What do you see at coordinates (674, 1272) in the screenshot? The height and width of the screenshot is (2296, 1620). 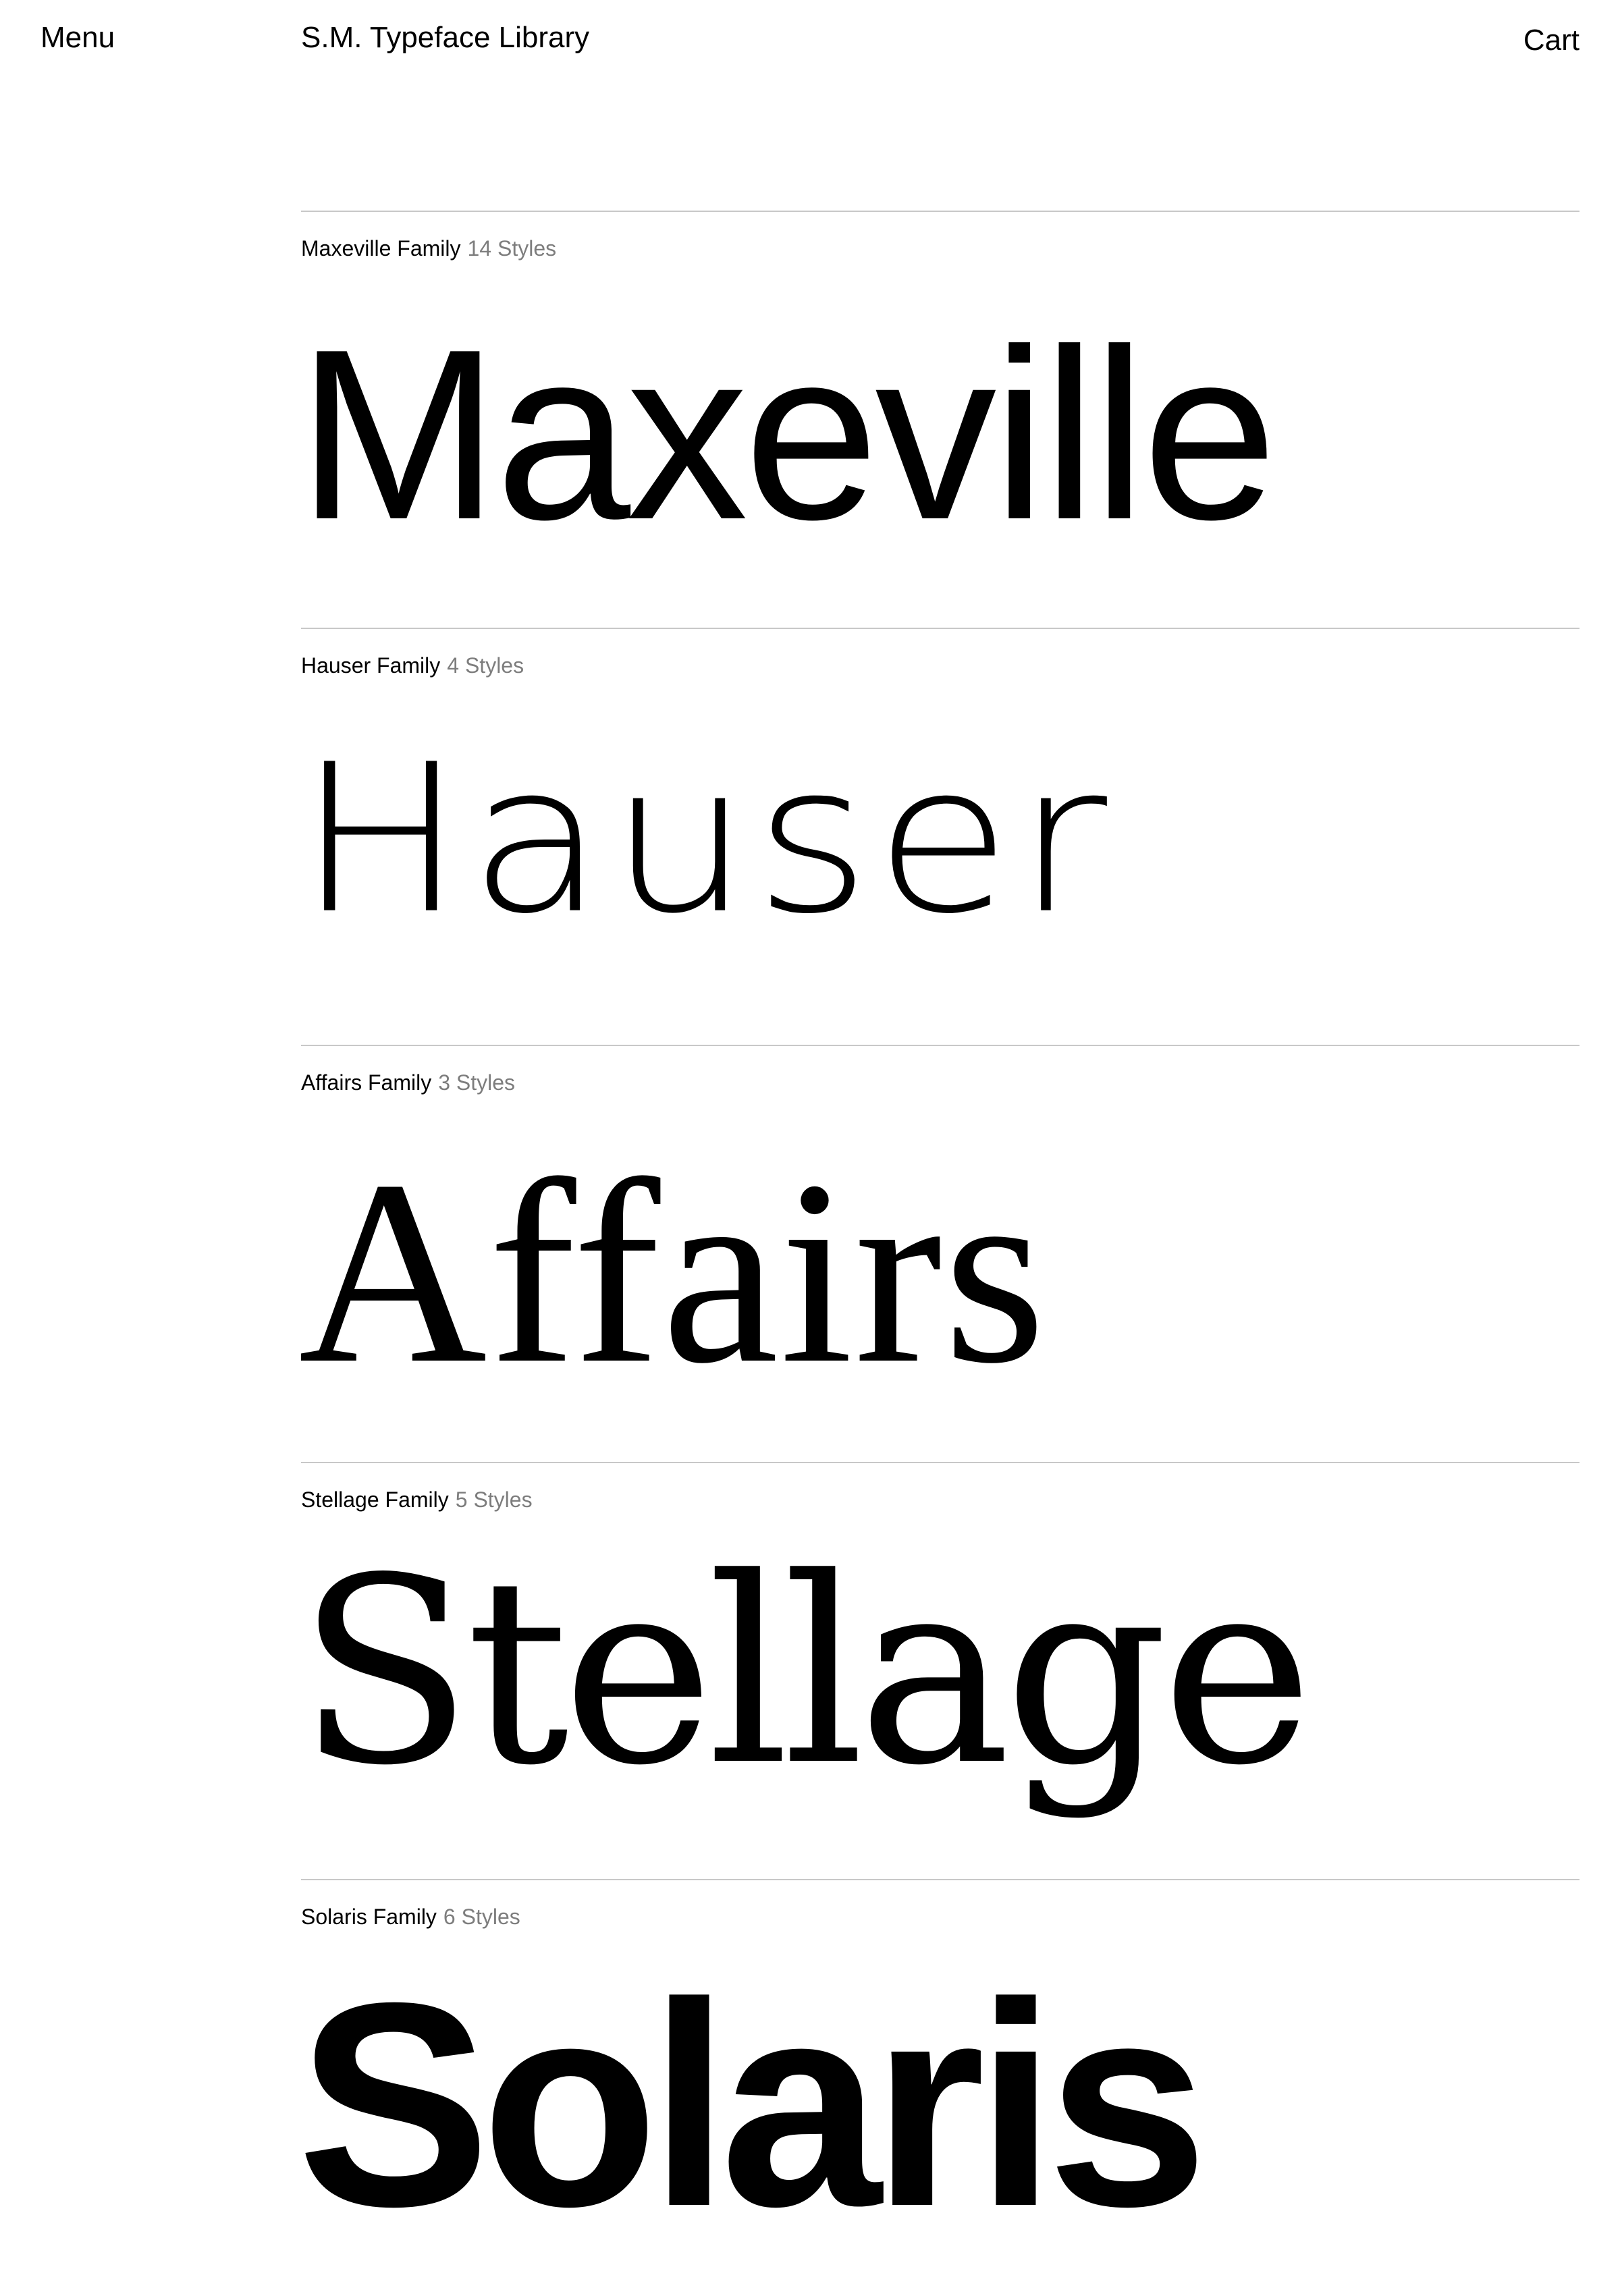 I see `specimen-affairs: Affairs` at bounding box center [674, 1272].